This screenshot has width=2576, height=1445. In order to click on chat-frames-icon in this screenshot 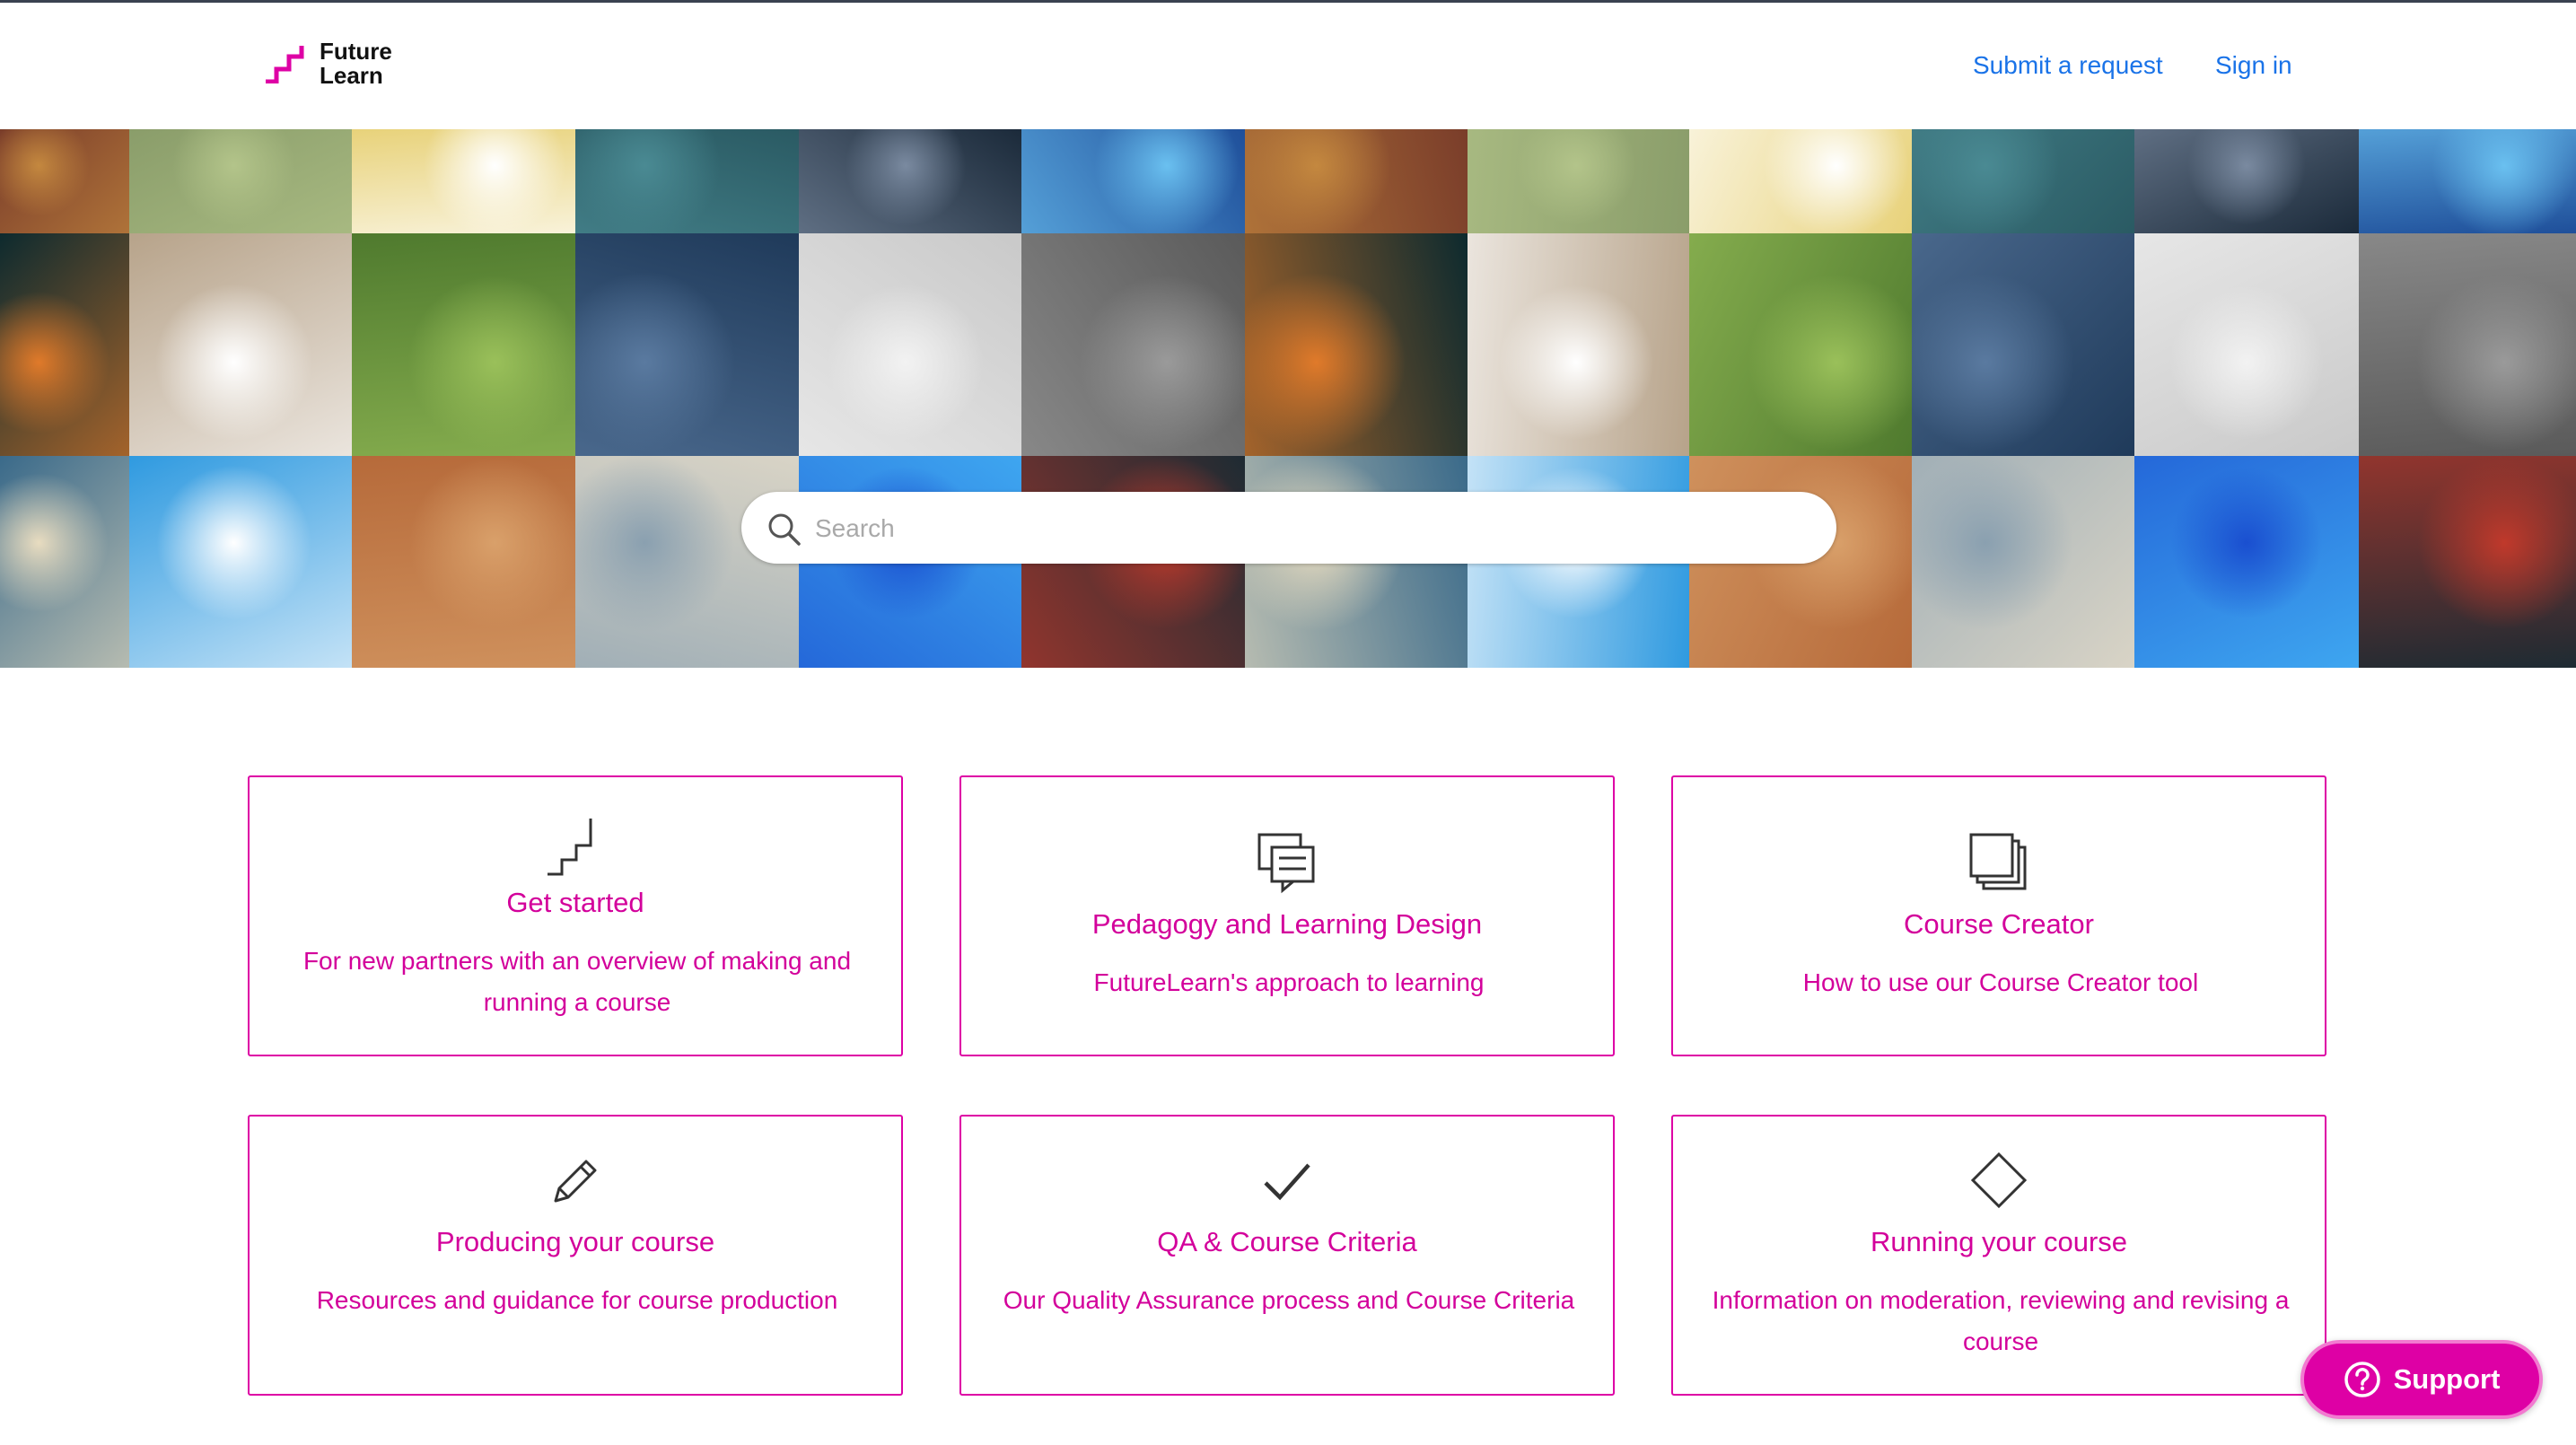, I will do `click(1287, 862)`.